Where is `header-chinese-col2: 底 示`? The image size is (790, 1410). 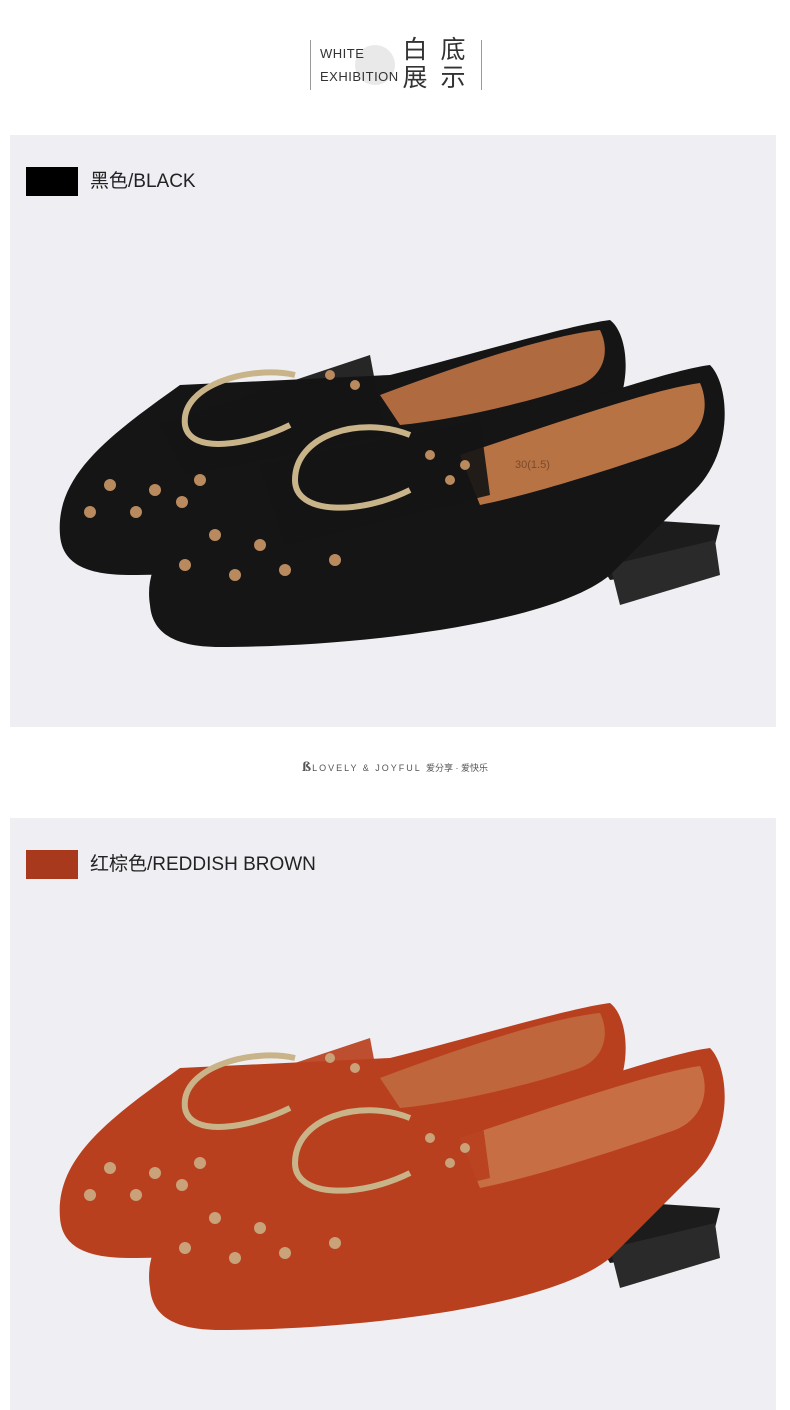
header-chinese-col2: 底 示 is located at coordinates (453, 64).